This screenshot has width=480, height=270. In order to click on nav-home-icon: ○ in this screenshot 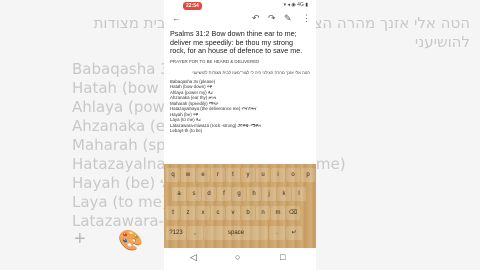, I will do `click(237, 257)`.